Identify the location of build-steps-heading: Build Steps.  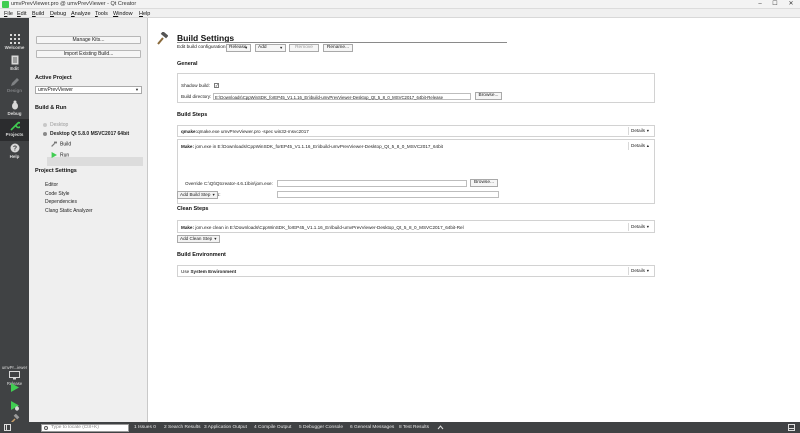
(192, 115).